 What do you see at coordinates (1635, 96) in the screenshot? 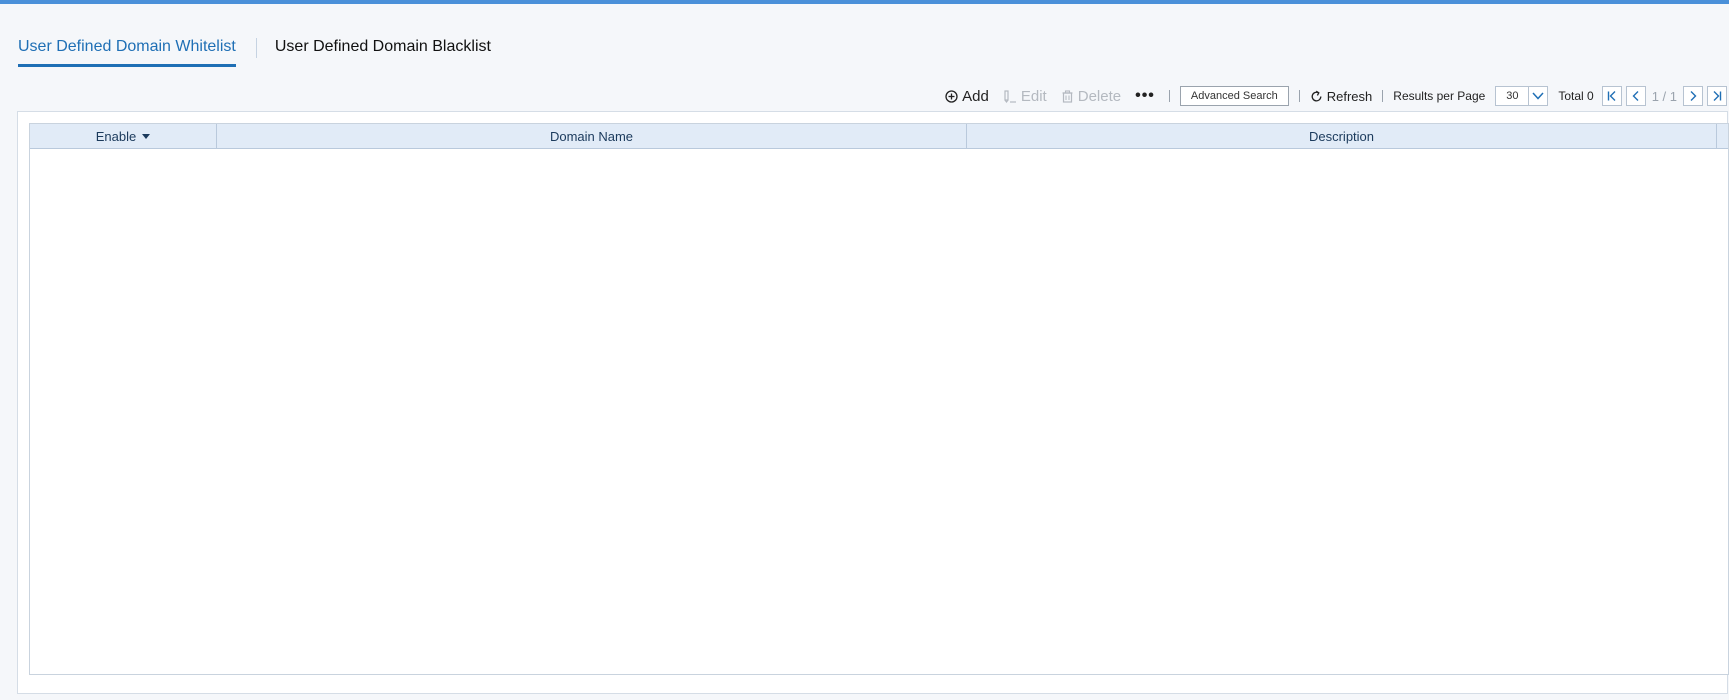
I see `prev-page-icon` at bounding box center [1635, 96].